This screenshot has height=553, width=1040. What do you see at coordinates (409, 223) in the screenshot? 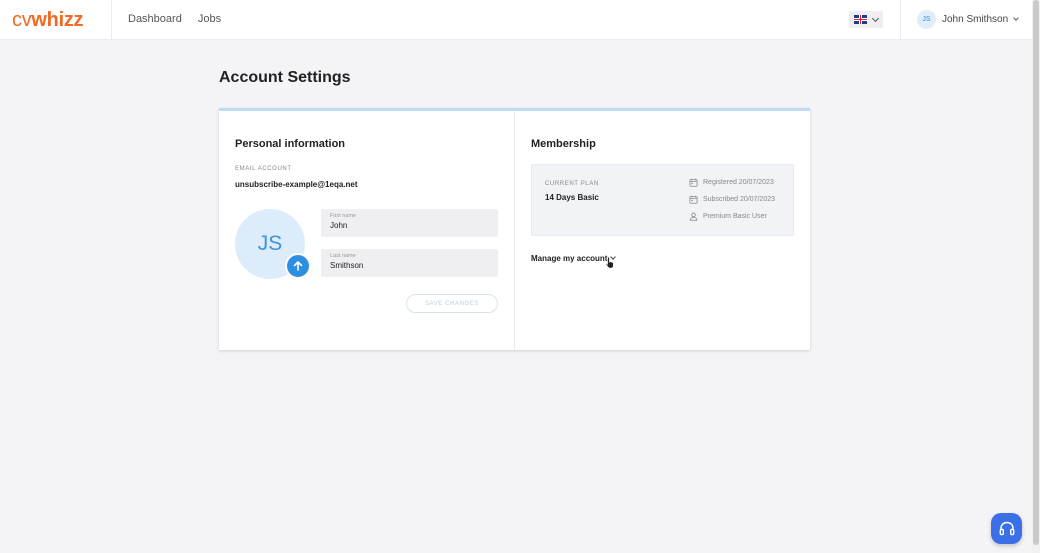
I see `first-name-field: First name John` at bounding box center [409, 223].